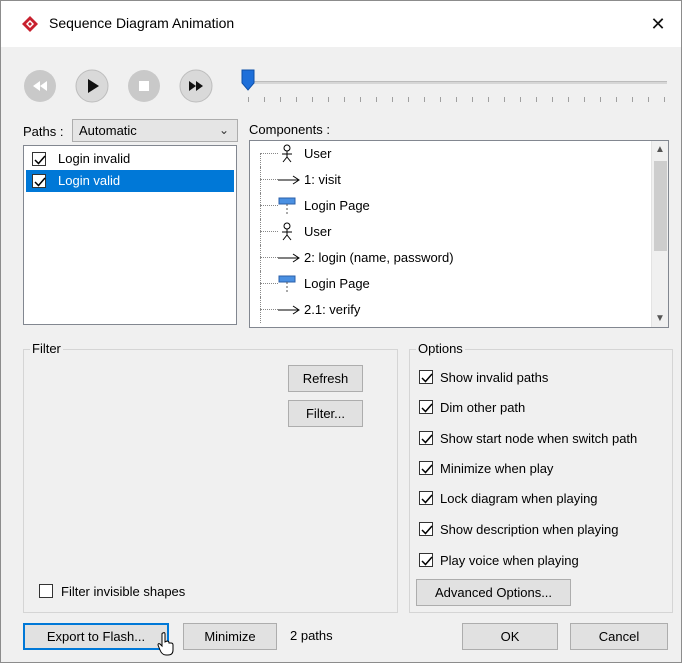  I want to click on rewind-icon, so click(40, 86).